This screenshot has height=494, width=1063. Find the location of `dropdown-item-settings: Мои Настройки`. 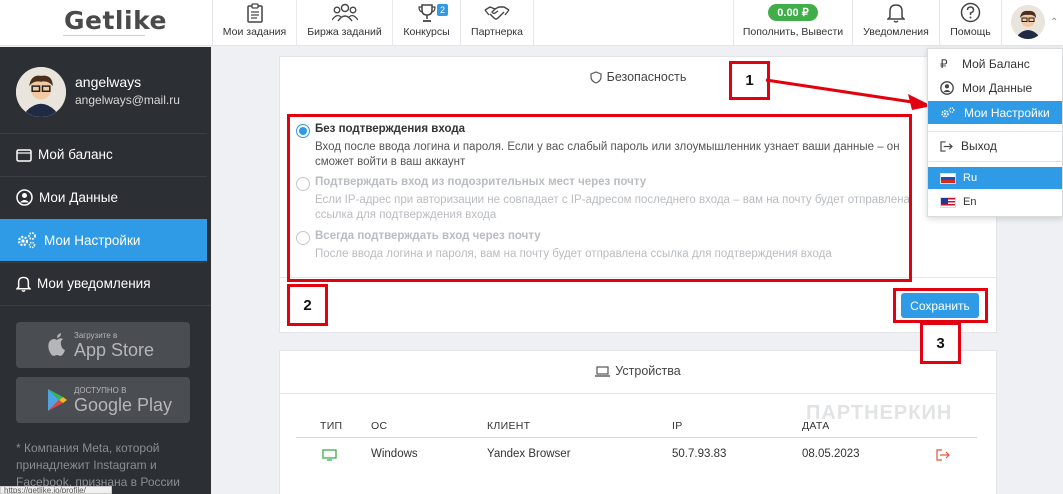

dropdown-item-settings: Мои Настройки is located at coordinates (995, 112).